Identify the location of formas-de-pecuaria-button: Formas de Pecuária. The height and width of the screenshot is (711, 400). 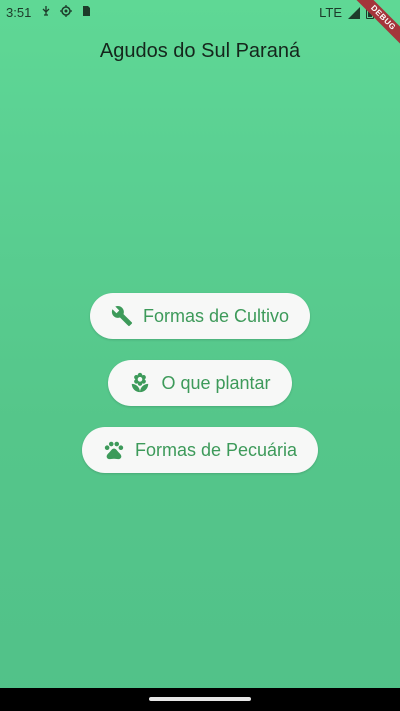
(200, 450).